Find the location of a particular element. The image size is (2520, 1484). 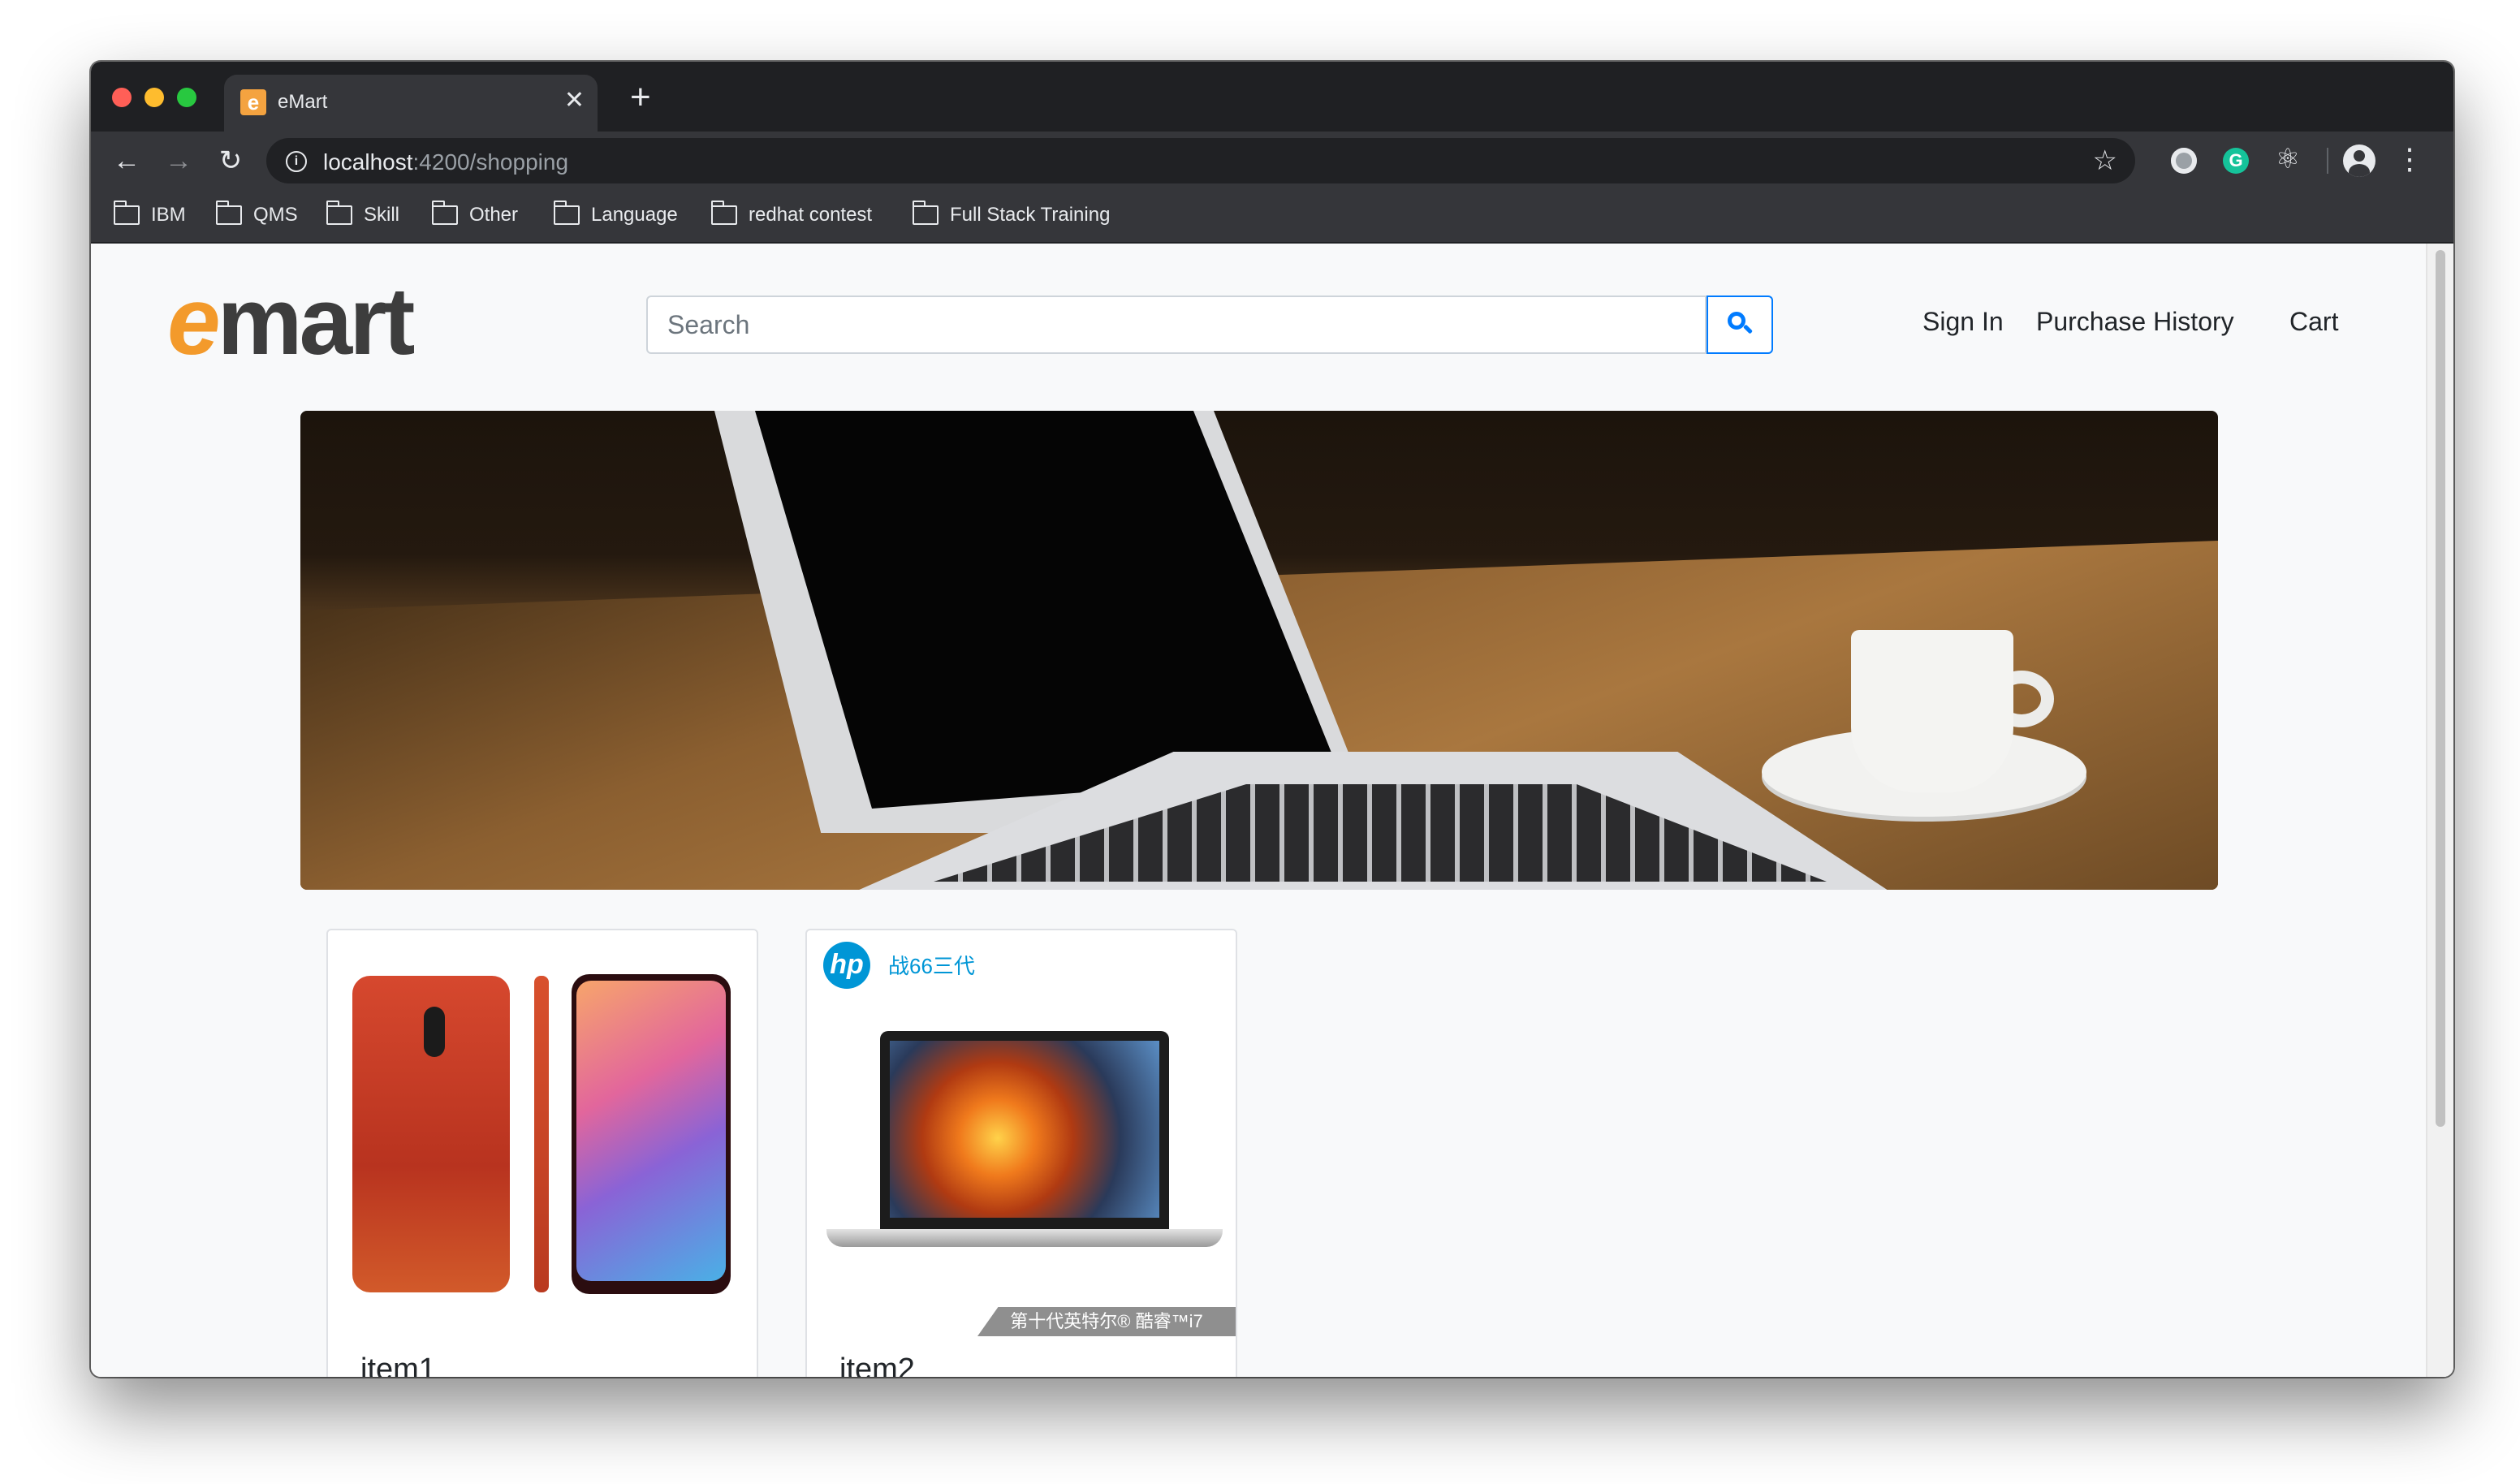

toolbar-separator is located at coordinates (2327, 161).